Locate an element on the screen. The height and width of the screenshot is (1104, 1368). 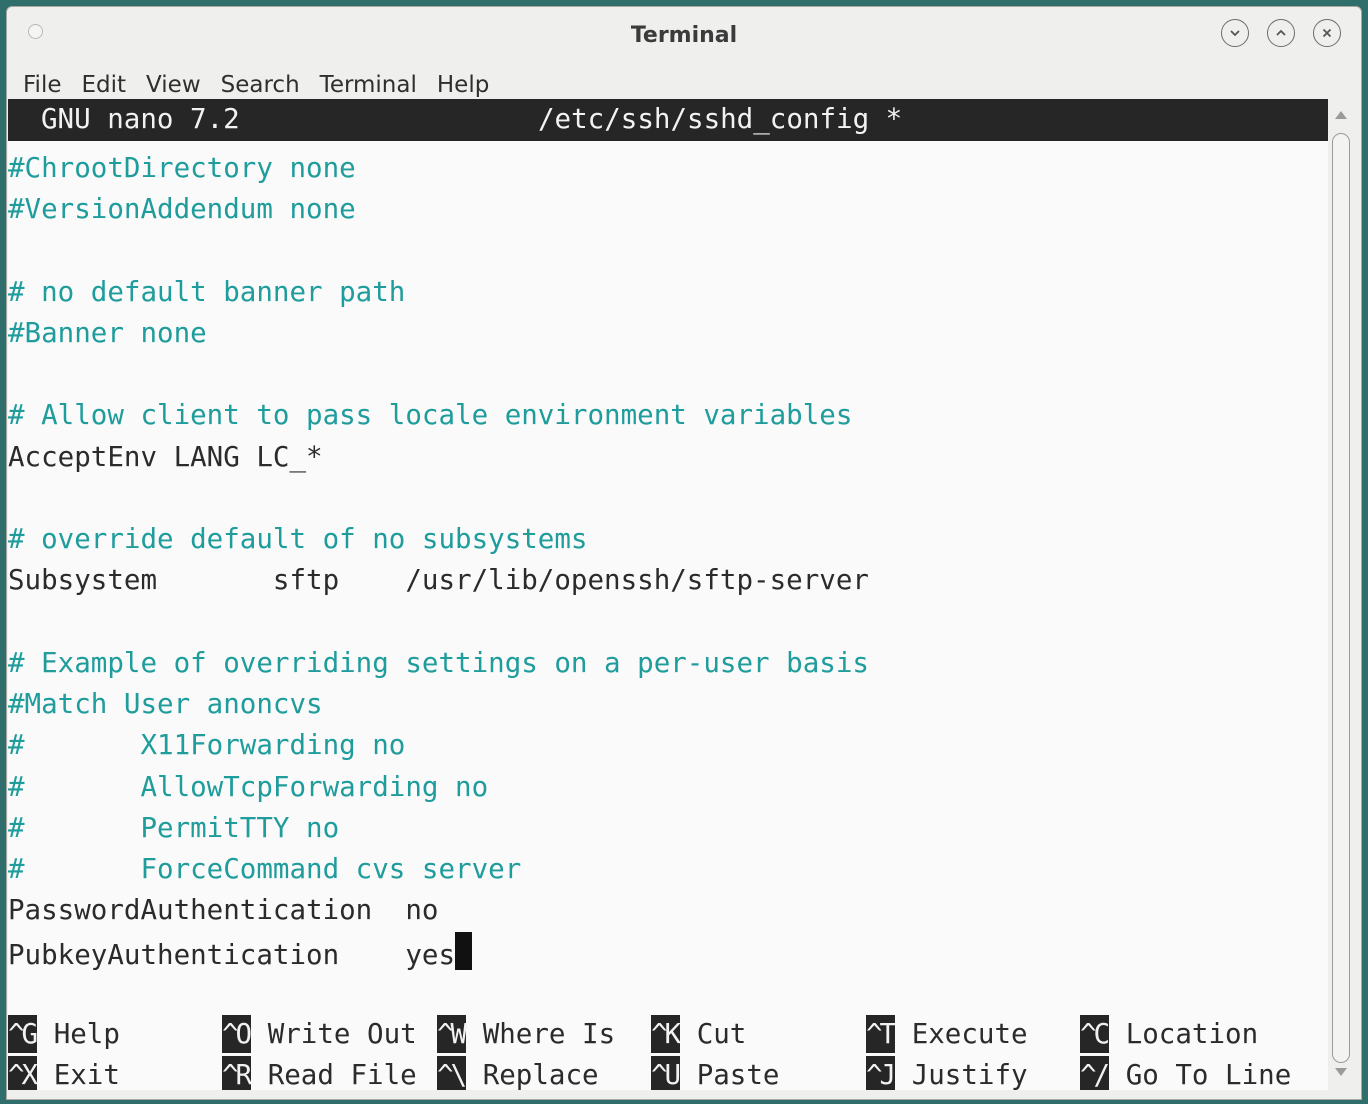
shortcut-justify: ^J Justify is located at coordinates (947, 1072).